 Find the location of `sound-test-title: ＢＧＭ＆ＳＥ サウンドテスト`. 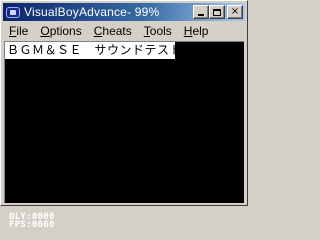

sound-test-title: ＢＧＭ＆ＳＥ サウンドテスト is located at coordinates (95, 50).